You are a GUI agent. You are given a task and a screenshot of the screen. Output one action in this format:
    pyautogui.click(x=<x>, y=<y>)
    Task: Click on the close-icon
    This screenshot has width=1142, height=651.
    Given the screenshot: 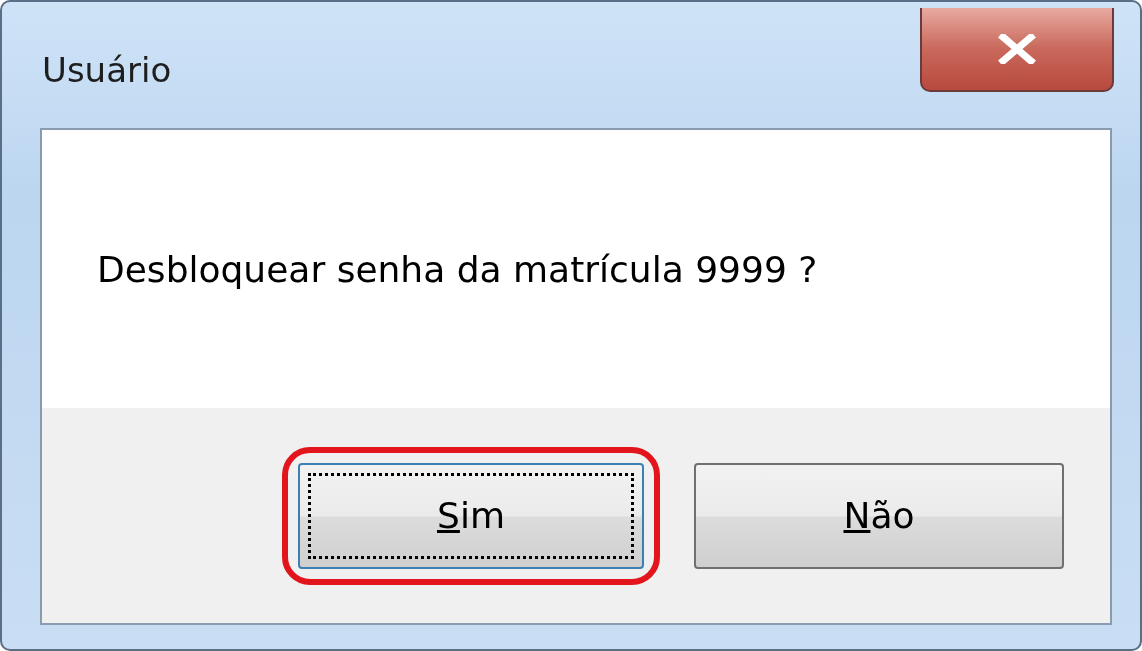 What is the action you would take?
    pyautogui.click(x=1017, y=49)
    